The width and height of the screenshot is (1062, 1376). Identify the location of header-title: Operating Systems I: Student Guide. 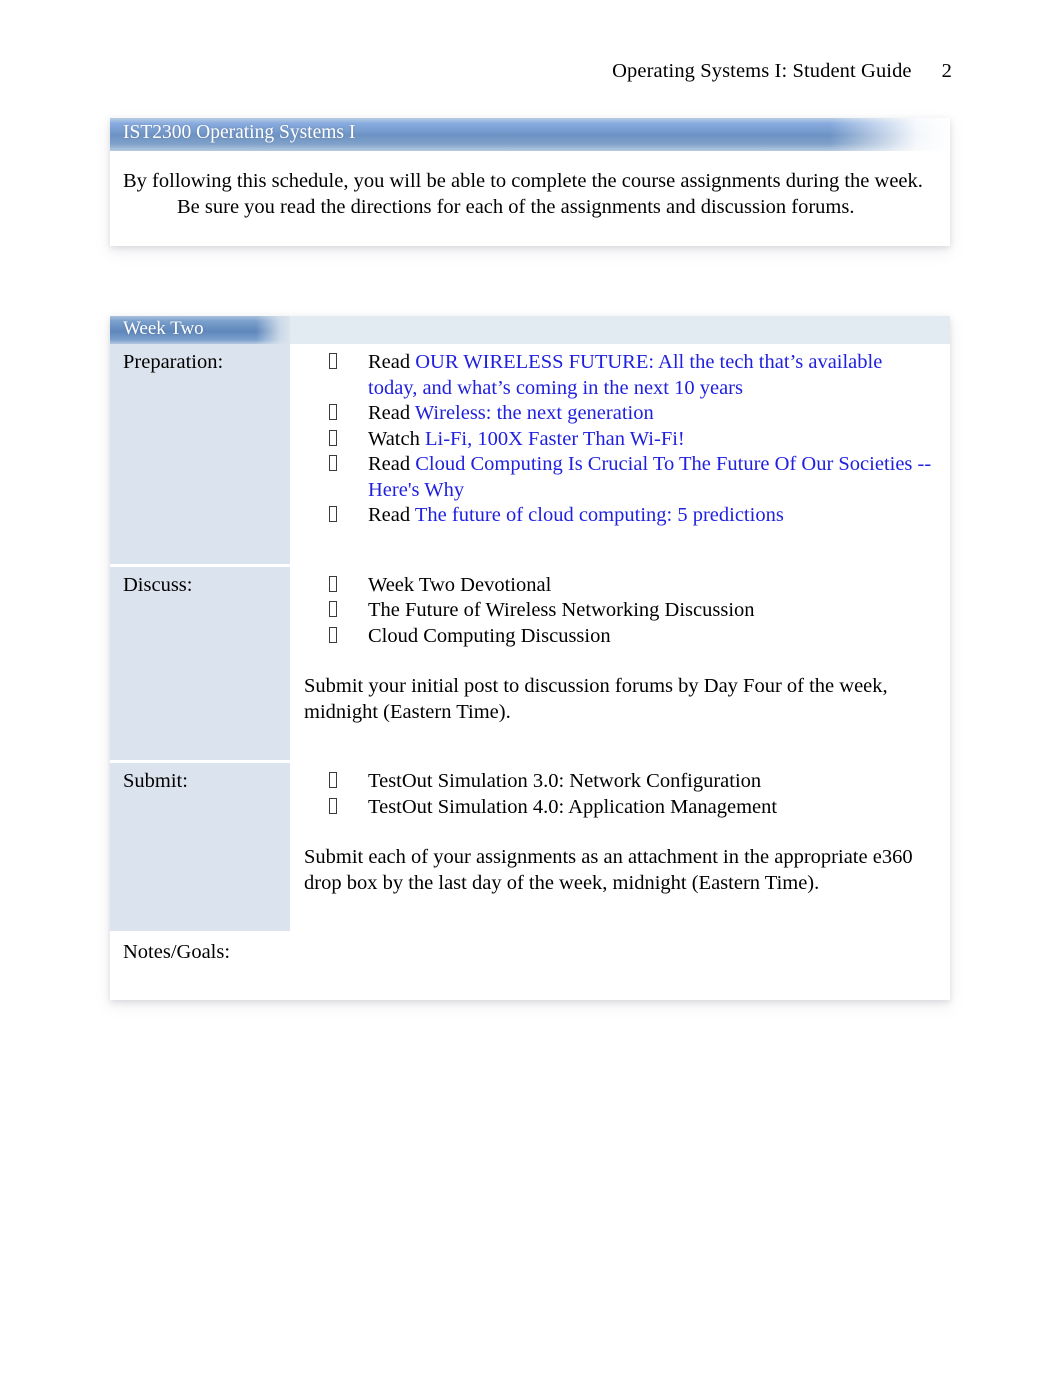
(762, 71).